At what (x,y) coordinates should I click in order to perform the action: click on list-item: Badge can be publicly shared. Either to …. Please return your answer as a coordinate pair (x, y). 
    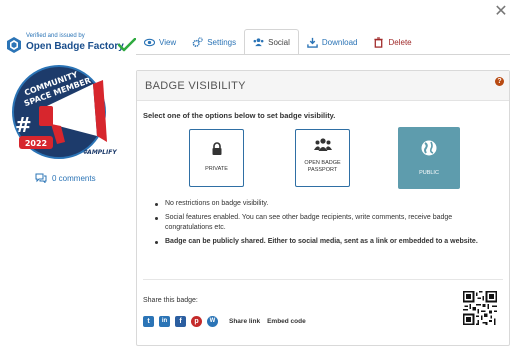
    Looking at the image, I should click on (326, 242).